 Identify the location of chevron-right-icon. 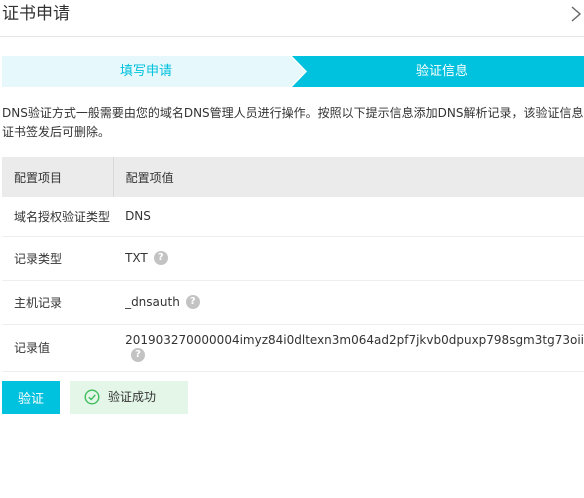
(576, 14).